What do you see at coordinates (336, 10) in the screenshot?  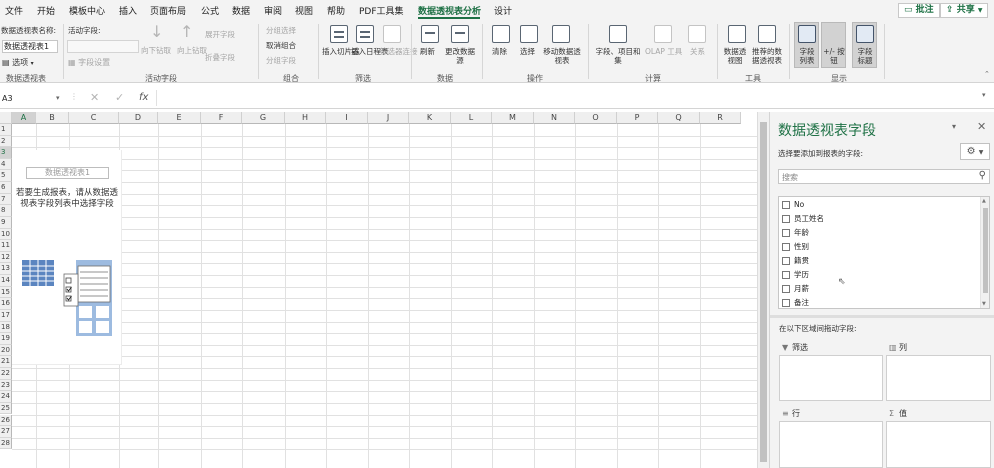 I see `menu-help: 帮助` at bounding box center [336, 10].